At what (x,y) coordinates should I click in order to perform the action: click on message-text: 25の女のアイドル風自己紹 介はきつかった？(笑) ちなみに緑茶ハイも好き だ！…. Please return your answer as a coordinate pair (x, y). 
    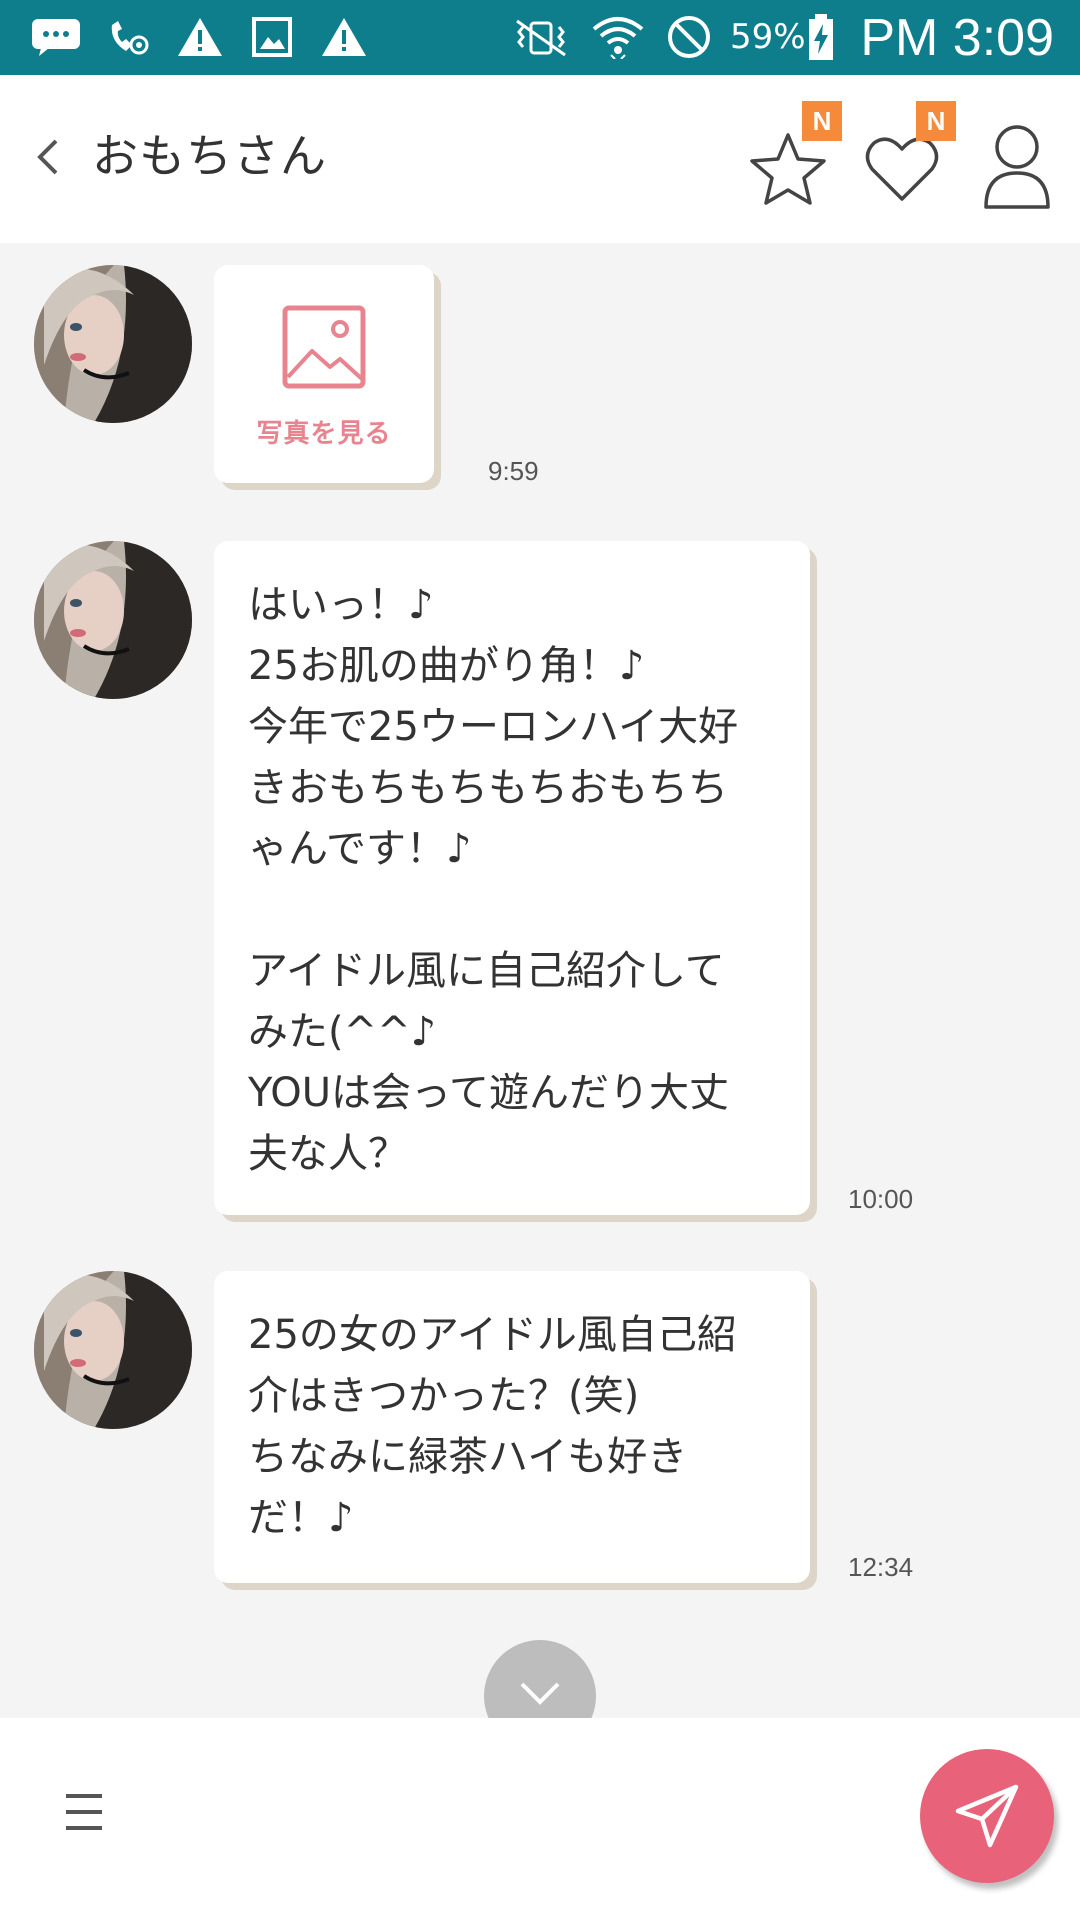
    Looking at the image, I should click on (492, 1426).